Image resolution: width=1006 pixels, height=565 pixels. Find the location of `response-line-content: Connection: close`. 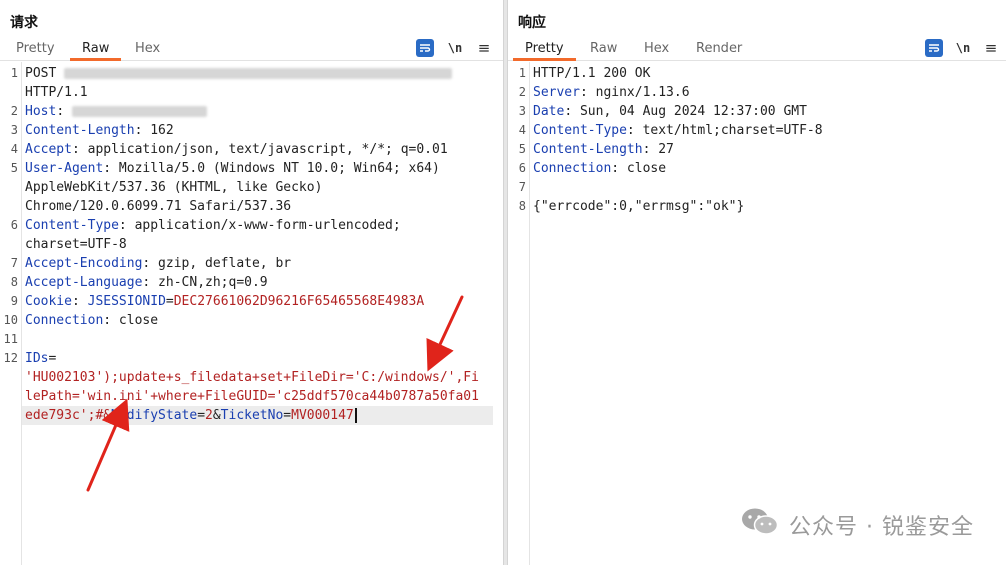

response-line-content: Connection: close is located at coordinates (599, 168).